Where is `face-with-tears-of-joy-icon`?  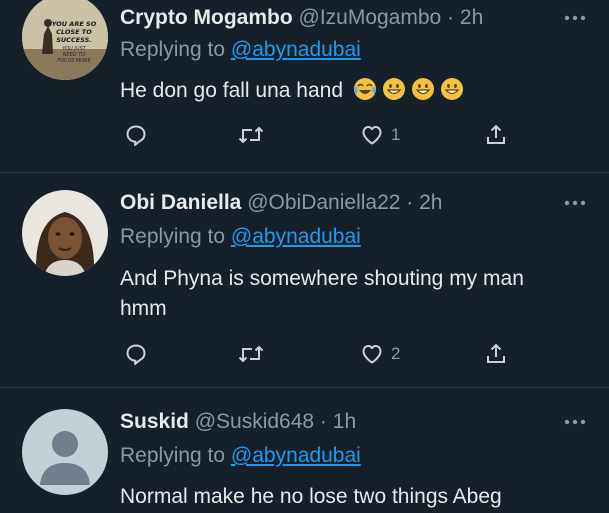 face-with-tears-of-joy-icon is located at coordinates (364, 89).